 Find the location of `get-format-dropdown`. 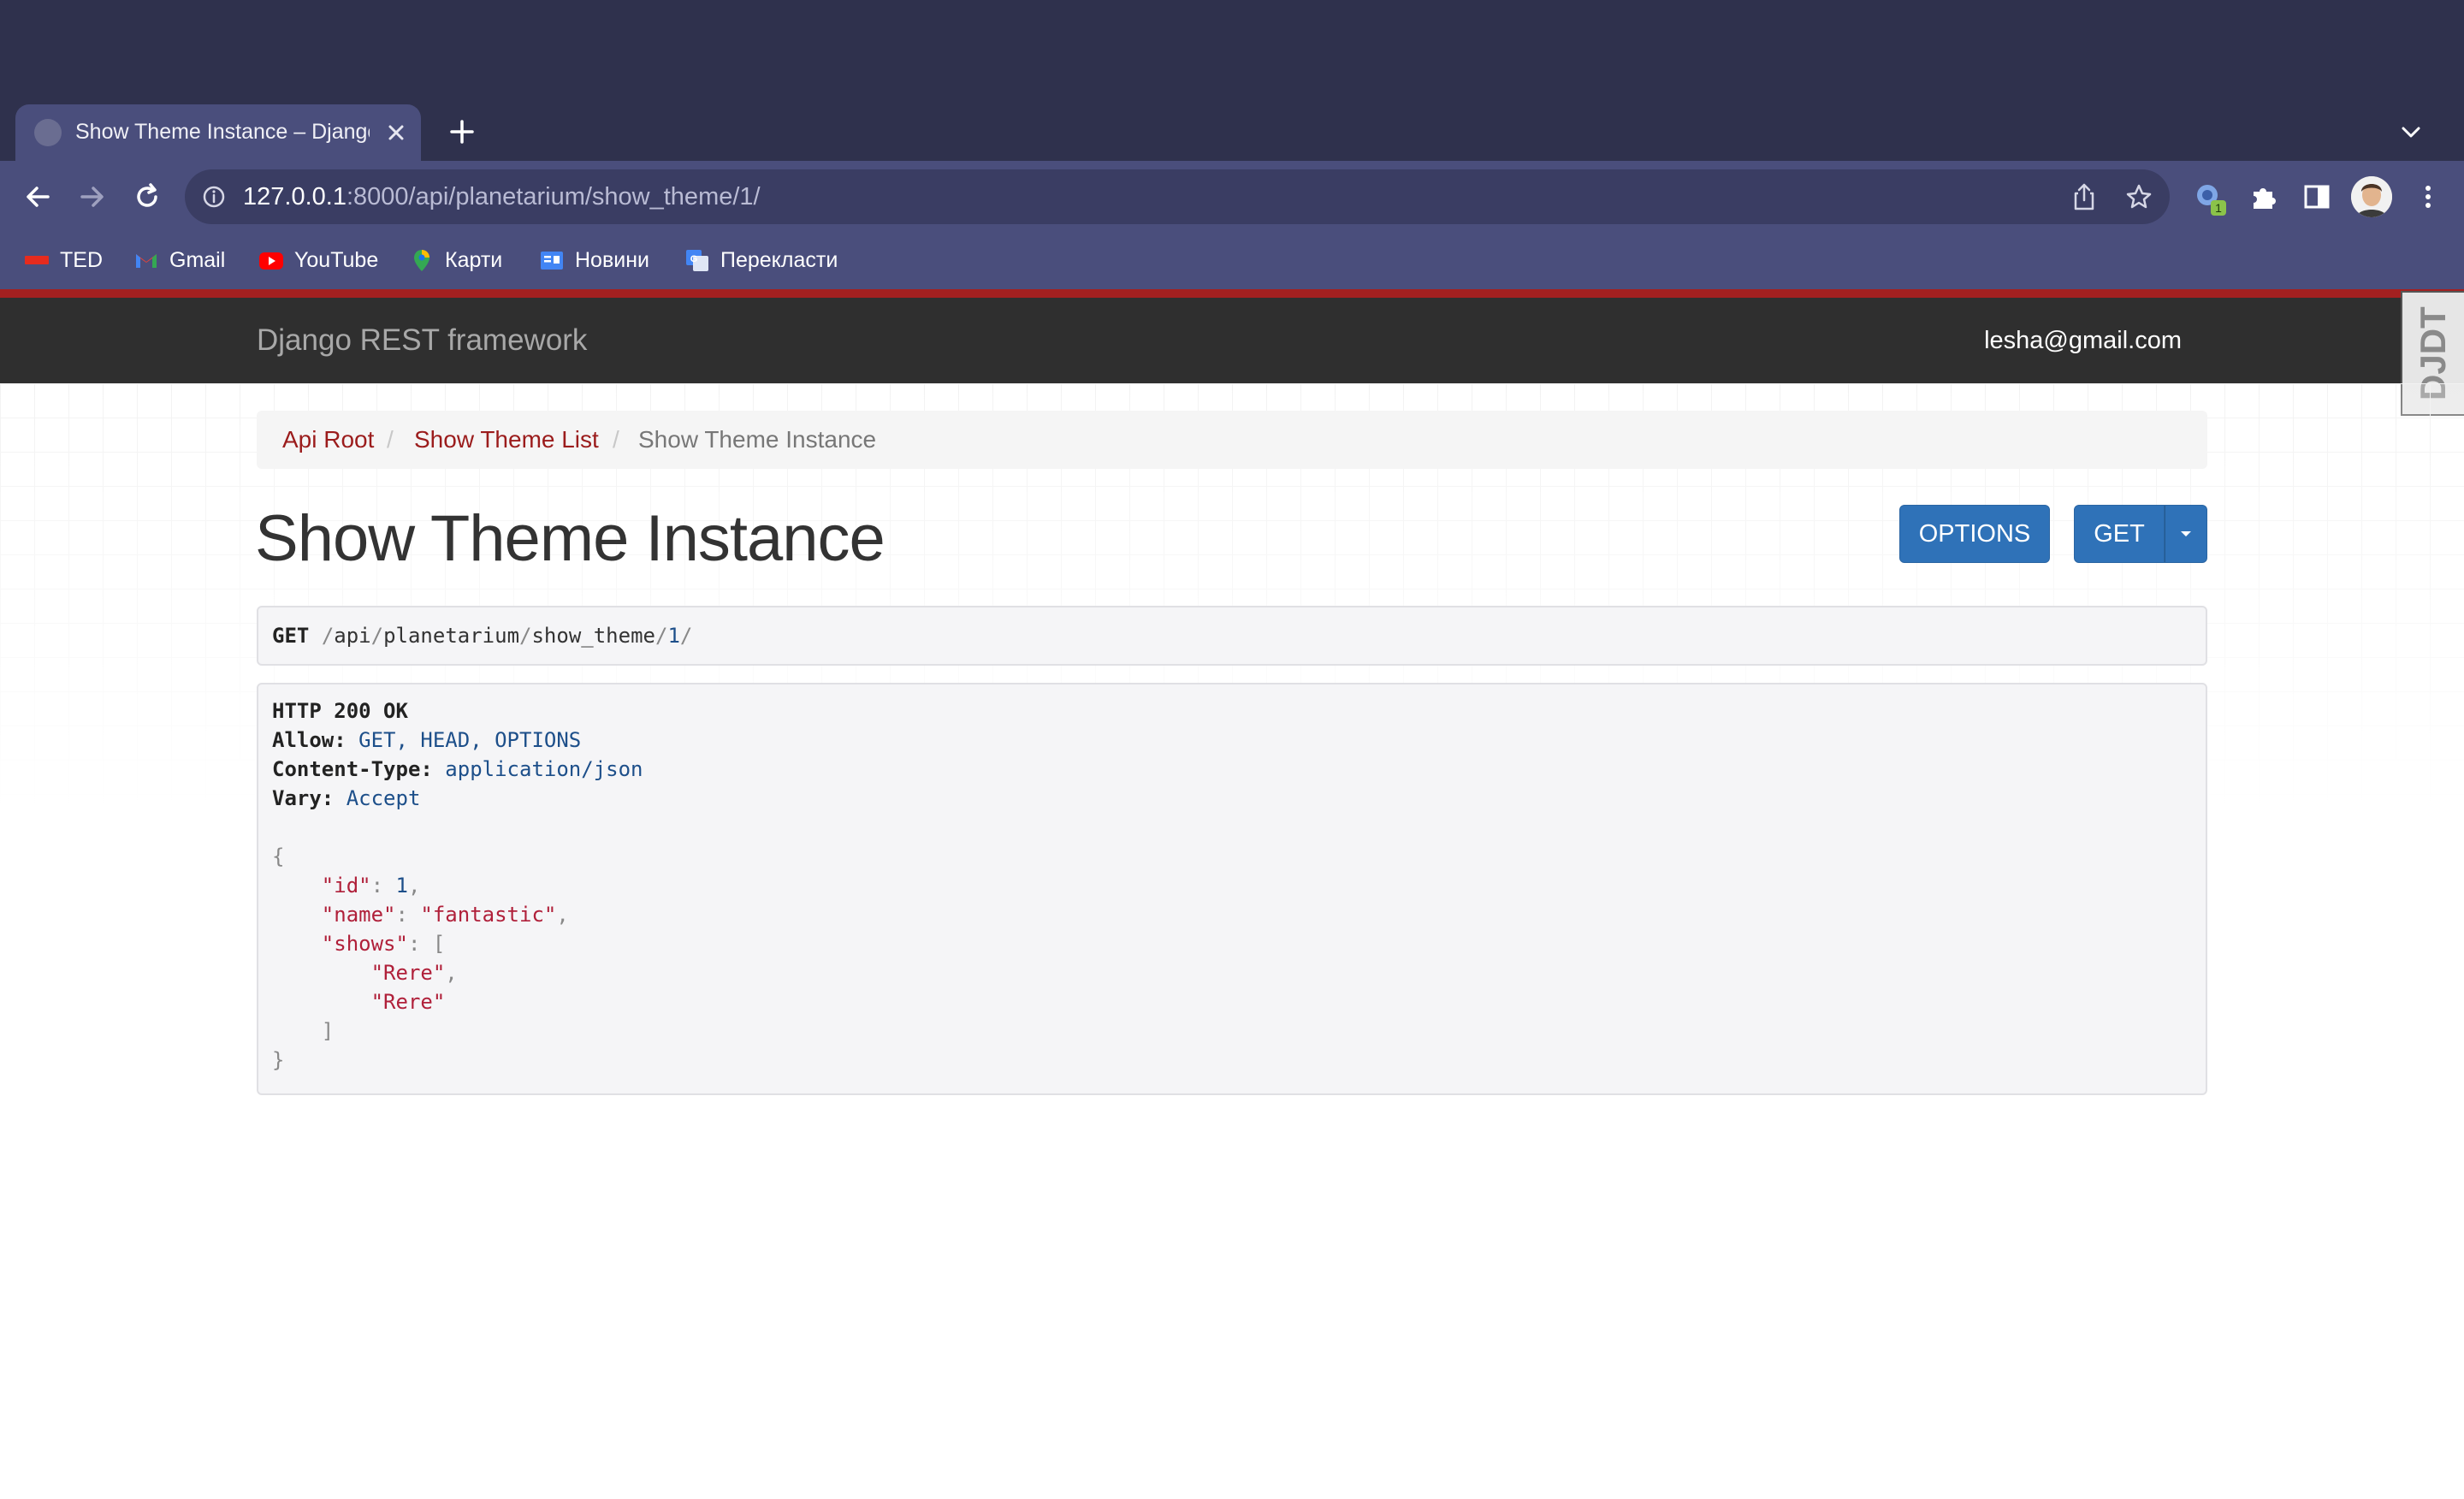

get-format-dropdown is located at coordinates (2186, 534).